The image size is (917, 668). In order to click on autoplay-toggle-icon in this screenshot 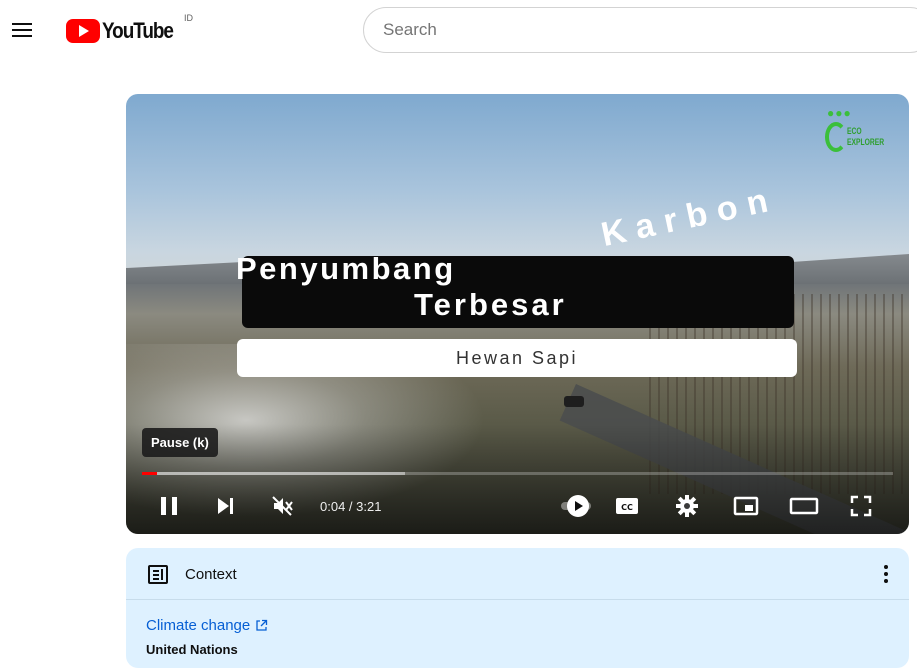, I will do `click(576, 506)`.